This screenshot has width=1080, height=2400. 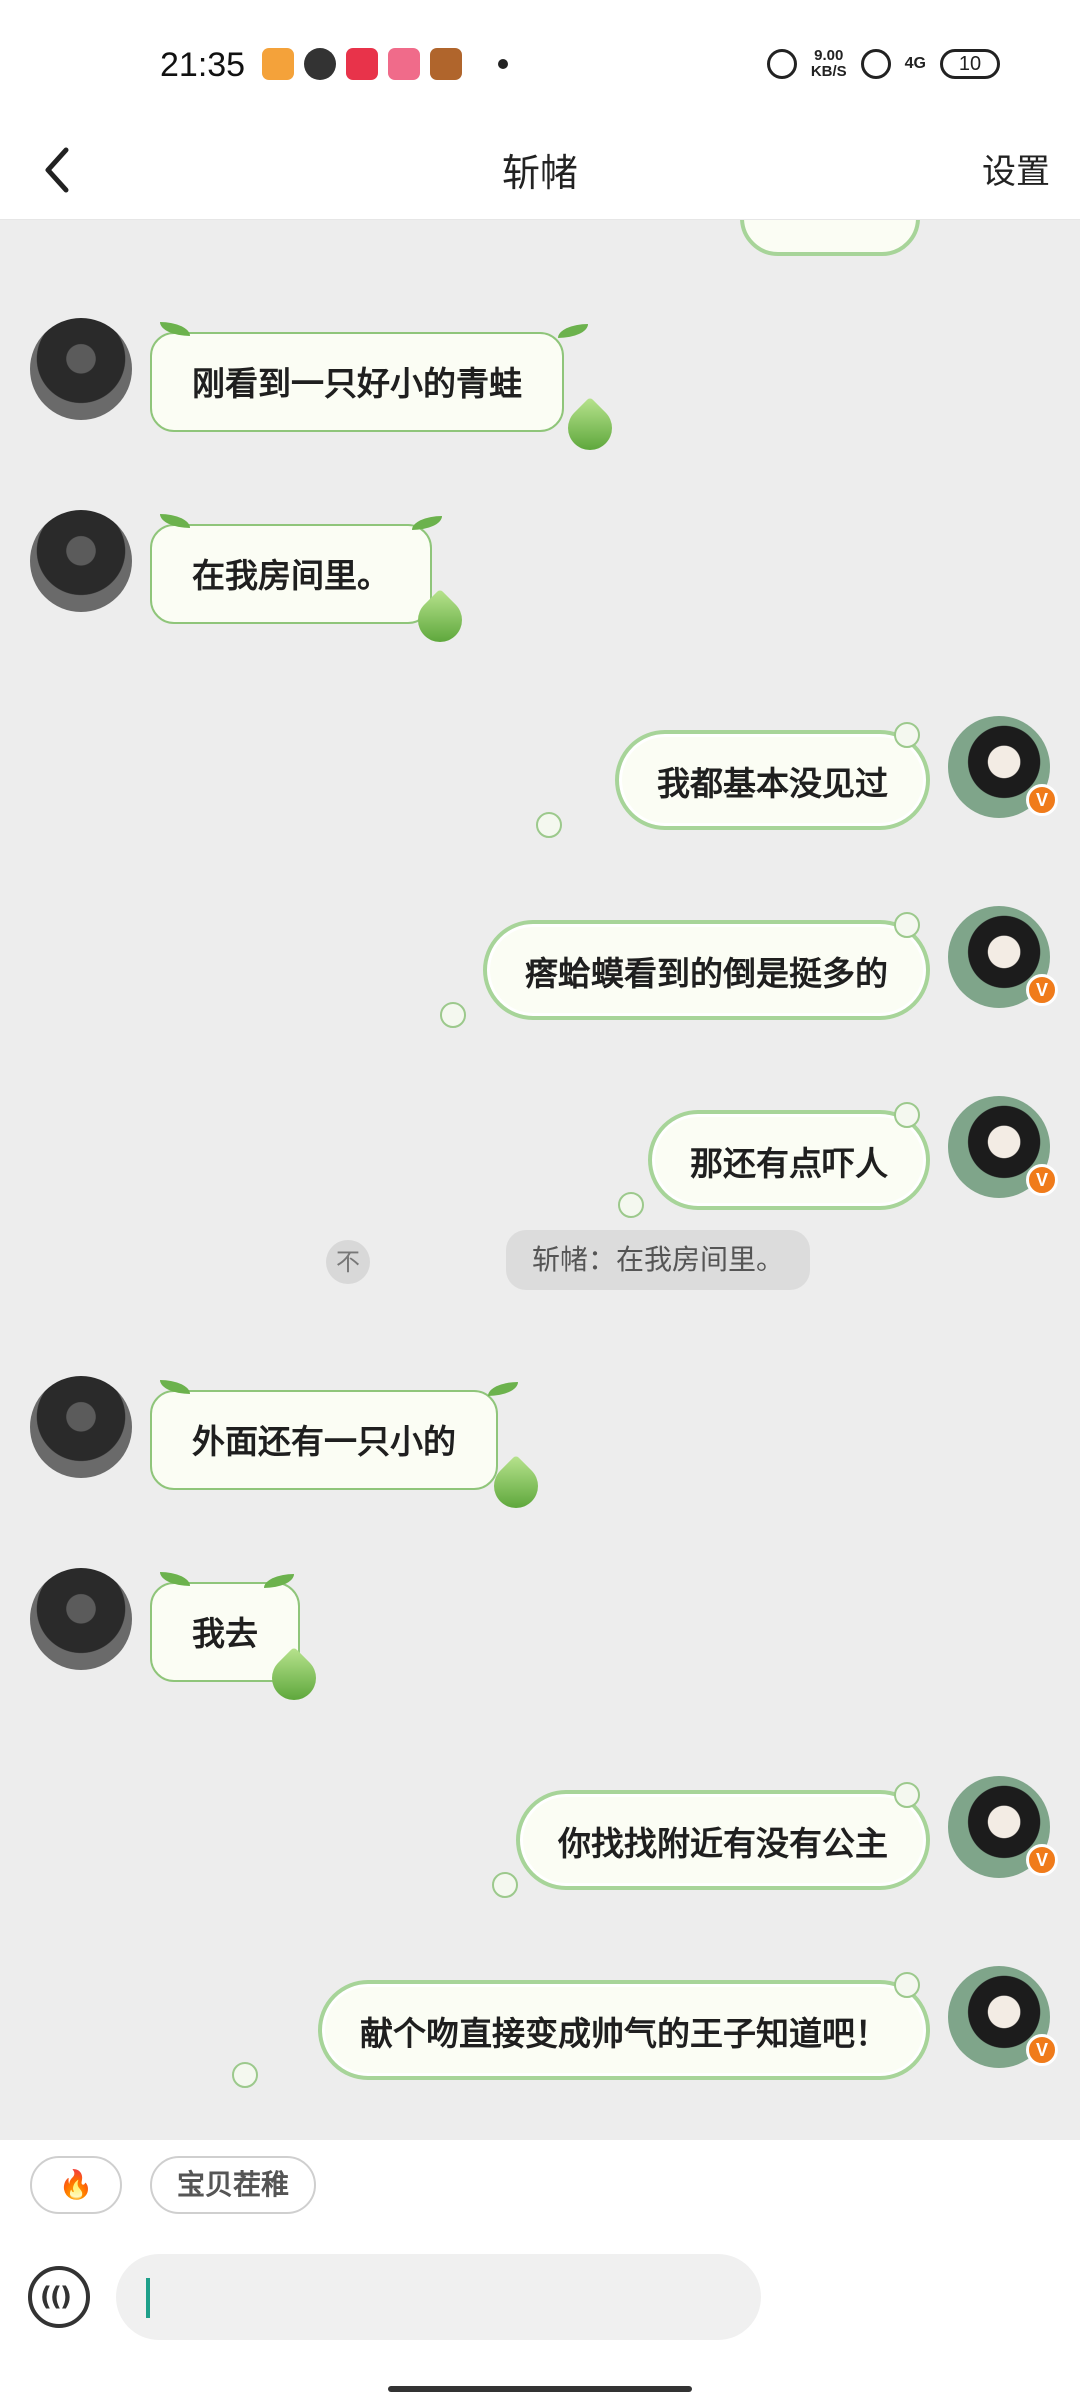 I want to click on chat-header: 斩帾 设置, so click(x=540, y=170).